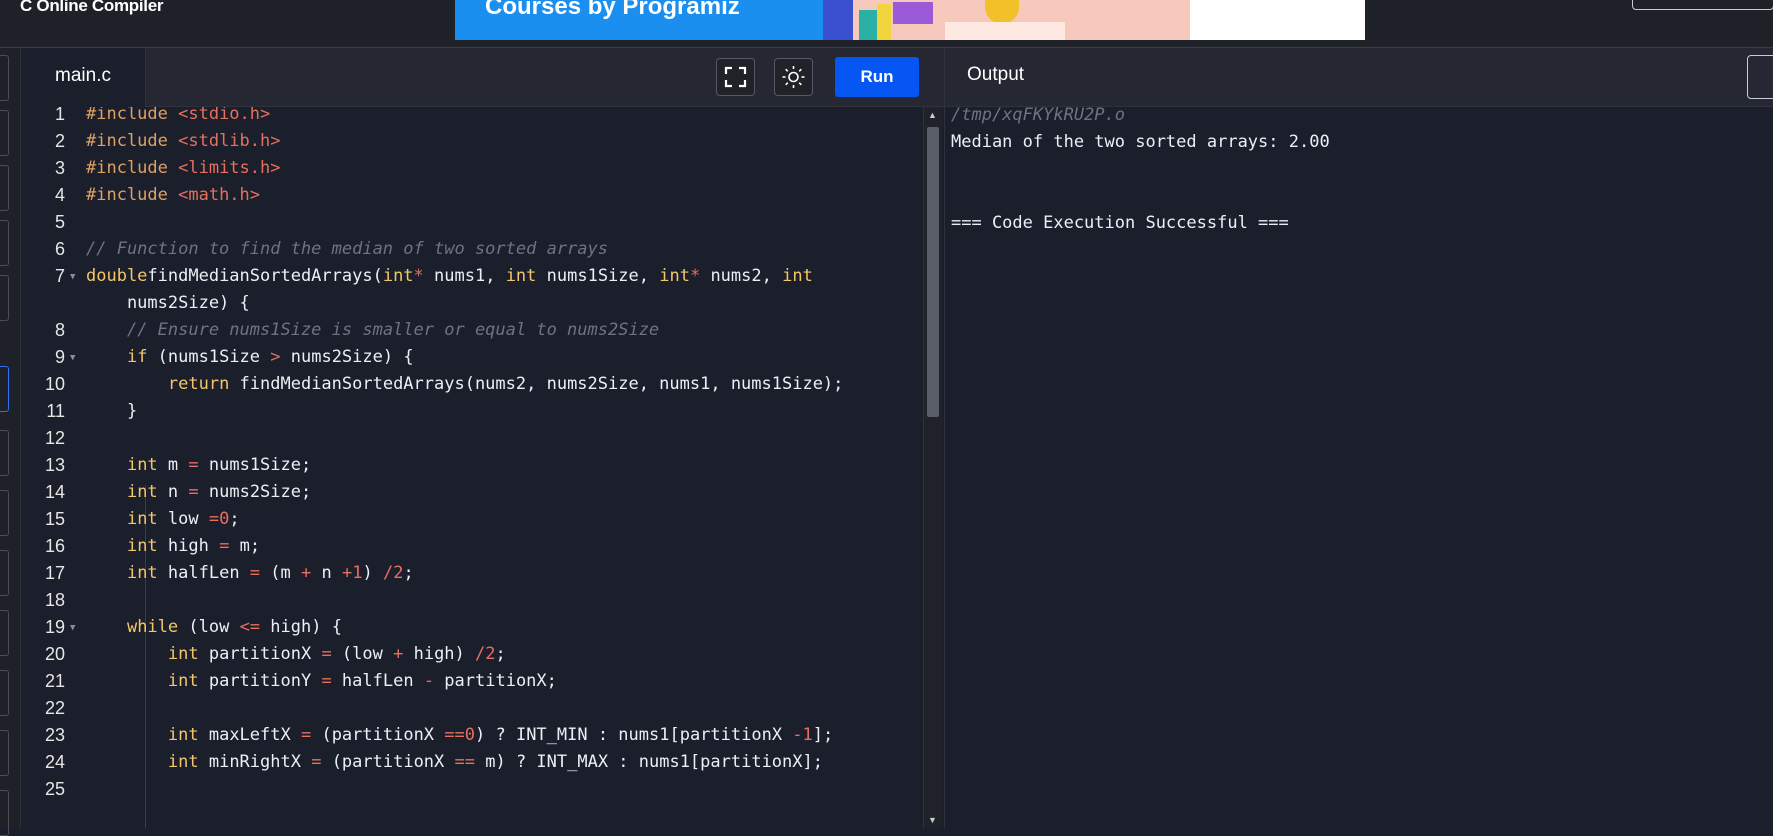  What do you see at coordinates (472, 411) in the screenshot?
I see `code-line: 11 }` at bounding box center [472, 411].